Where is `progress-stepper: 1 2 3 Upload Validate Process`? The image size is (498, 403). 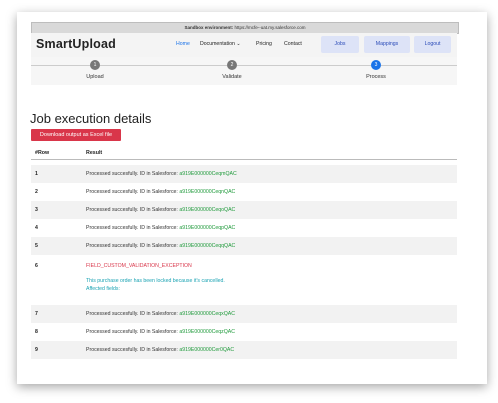 progress-stepper: 1 2 3 Upload Validate Process is located at coordinates (244, 71).